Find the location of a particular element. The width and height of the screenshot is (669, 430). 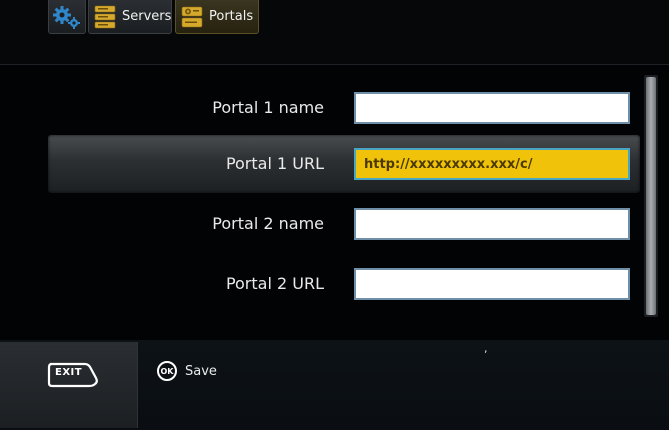

scrollbar-thumb is located at coordinates (651, 196).